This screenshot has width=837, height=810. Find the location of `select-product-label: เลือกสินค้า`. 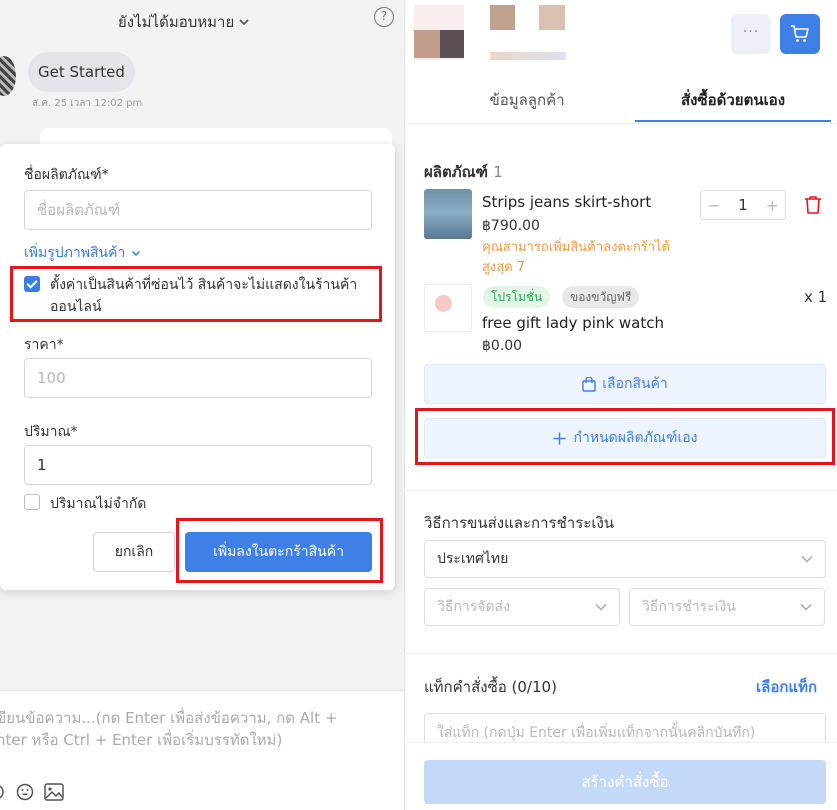

select-product-label: เลือกสินค้า is located at coordinates (635, 384).